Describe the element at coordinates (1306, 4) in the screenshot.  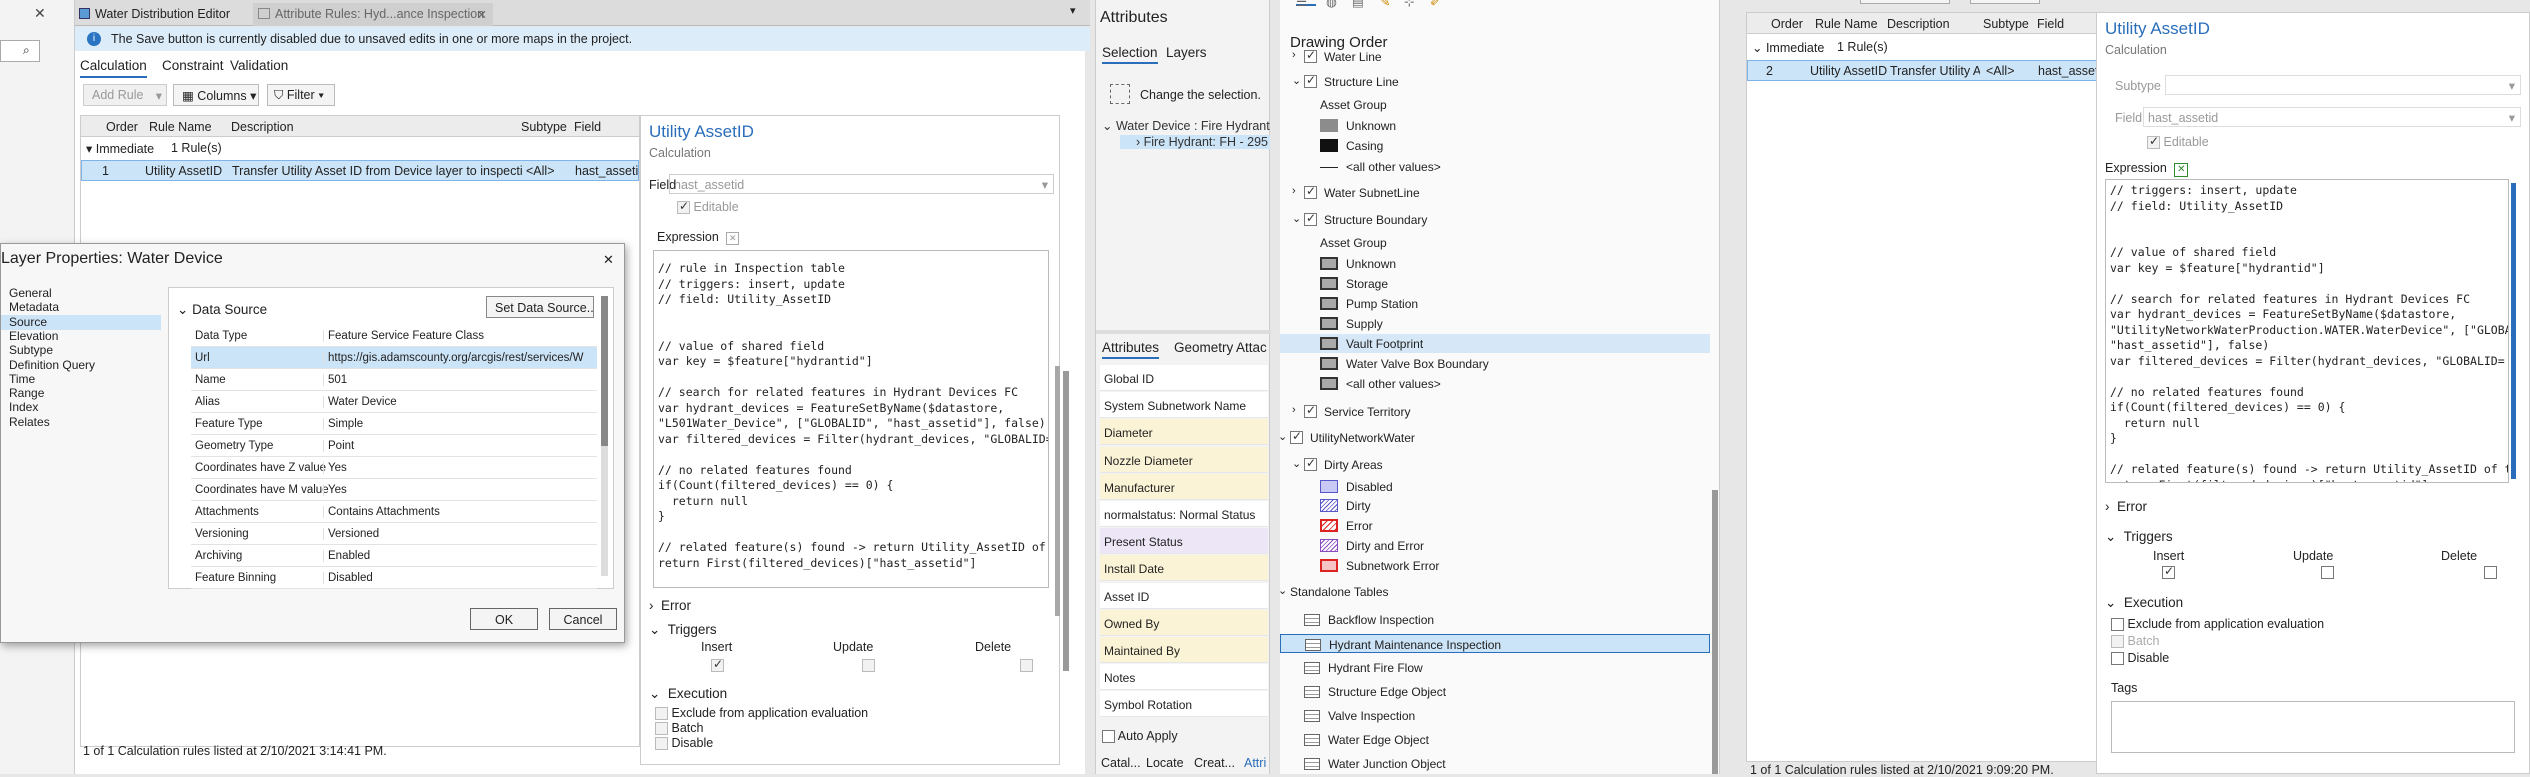
I see `list-icon: ☰` at that location.